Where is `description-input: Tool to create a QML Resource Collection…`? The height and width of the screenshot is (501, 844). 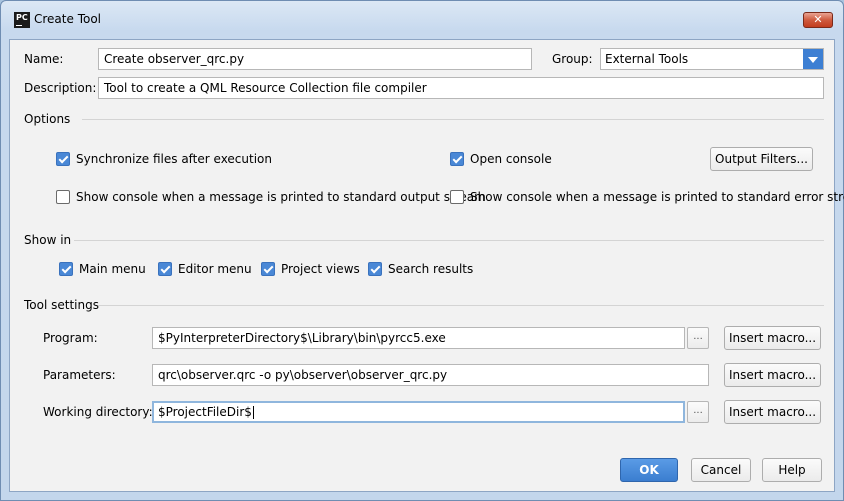
description-input: Tool to create a QML Resource Collection… is located at coordinates (461, 88).